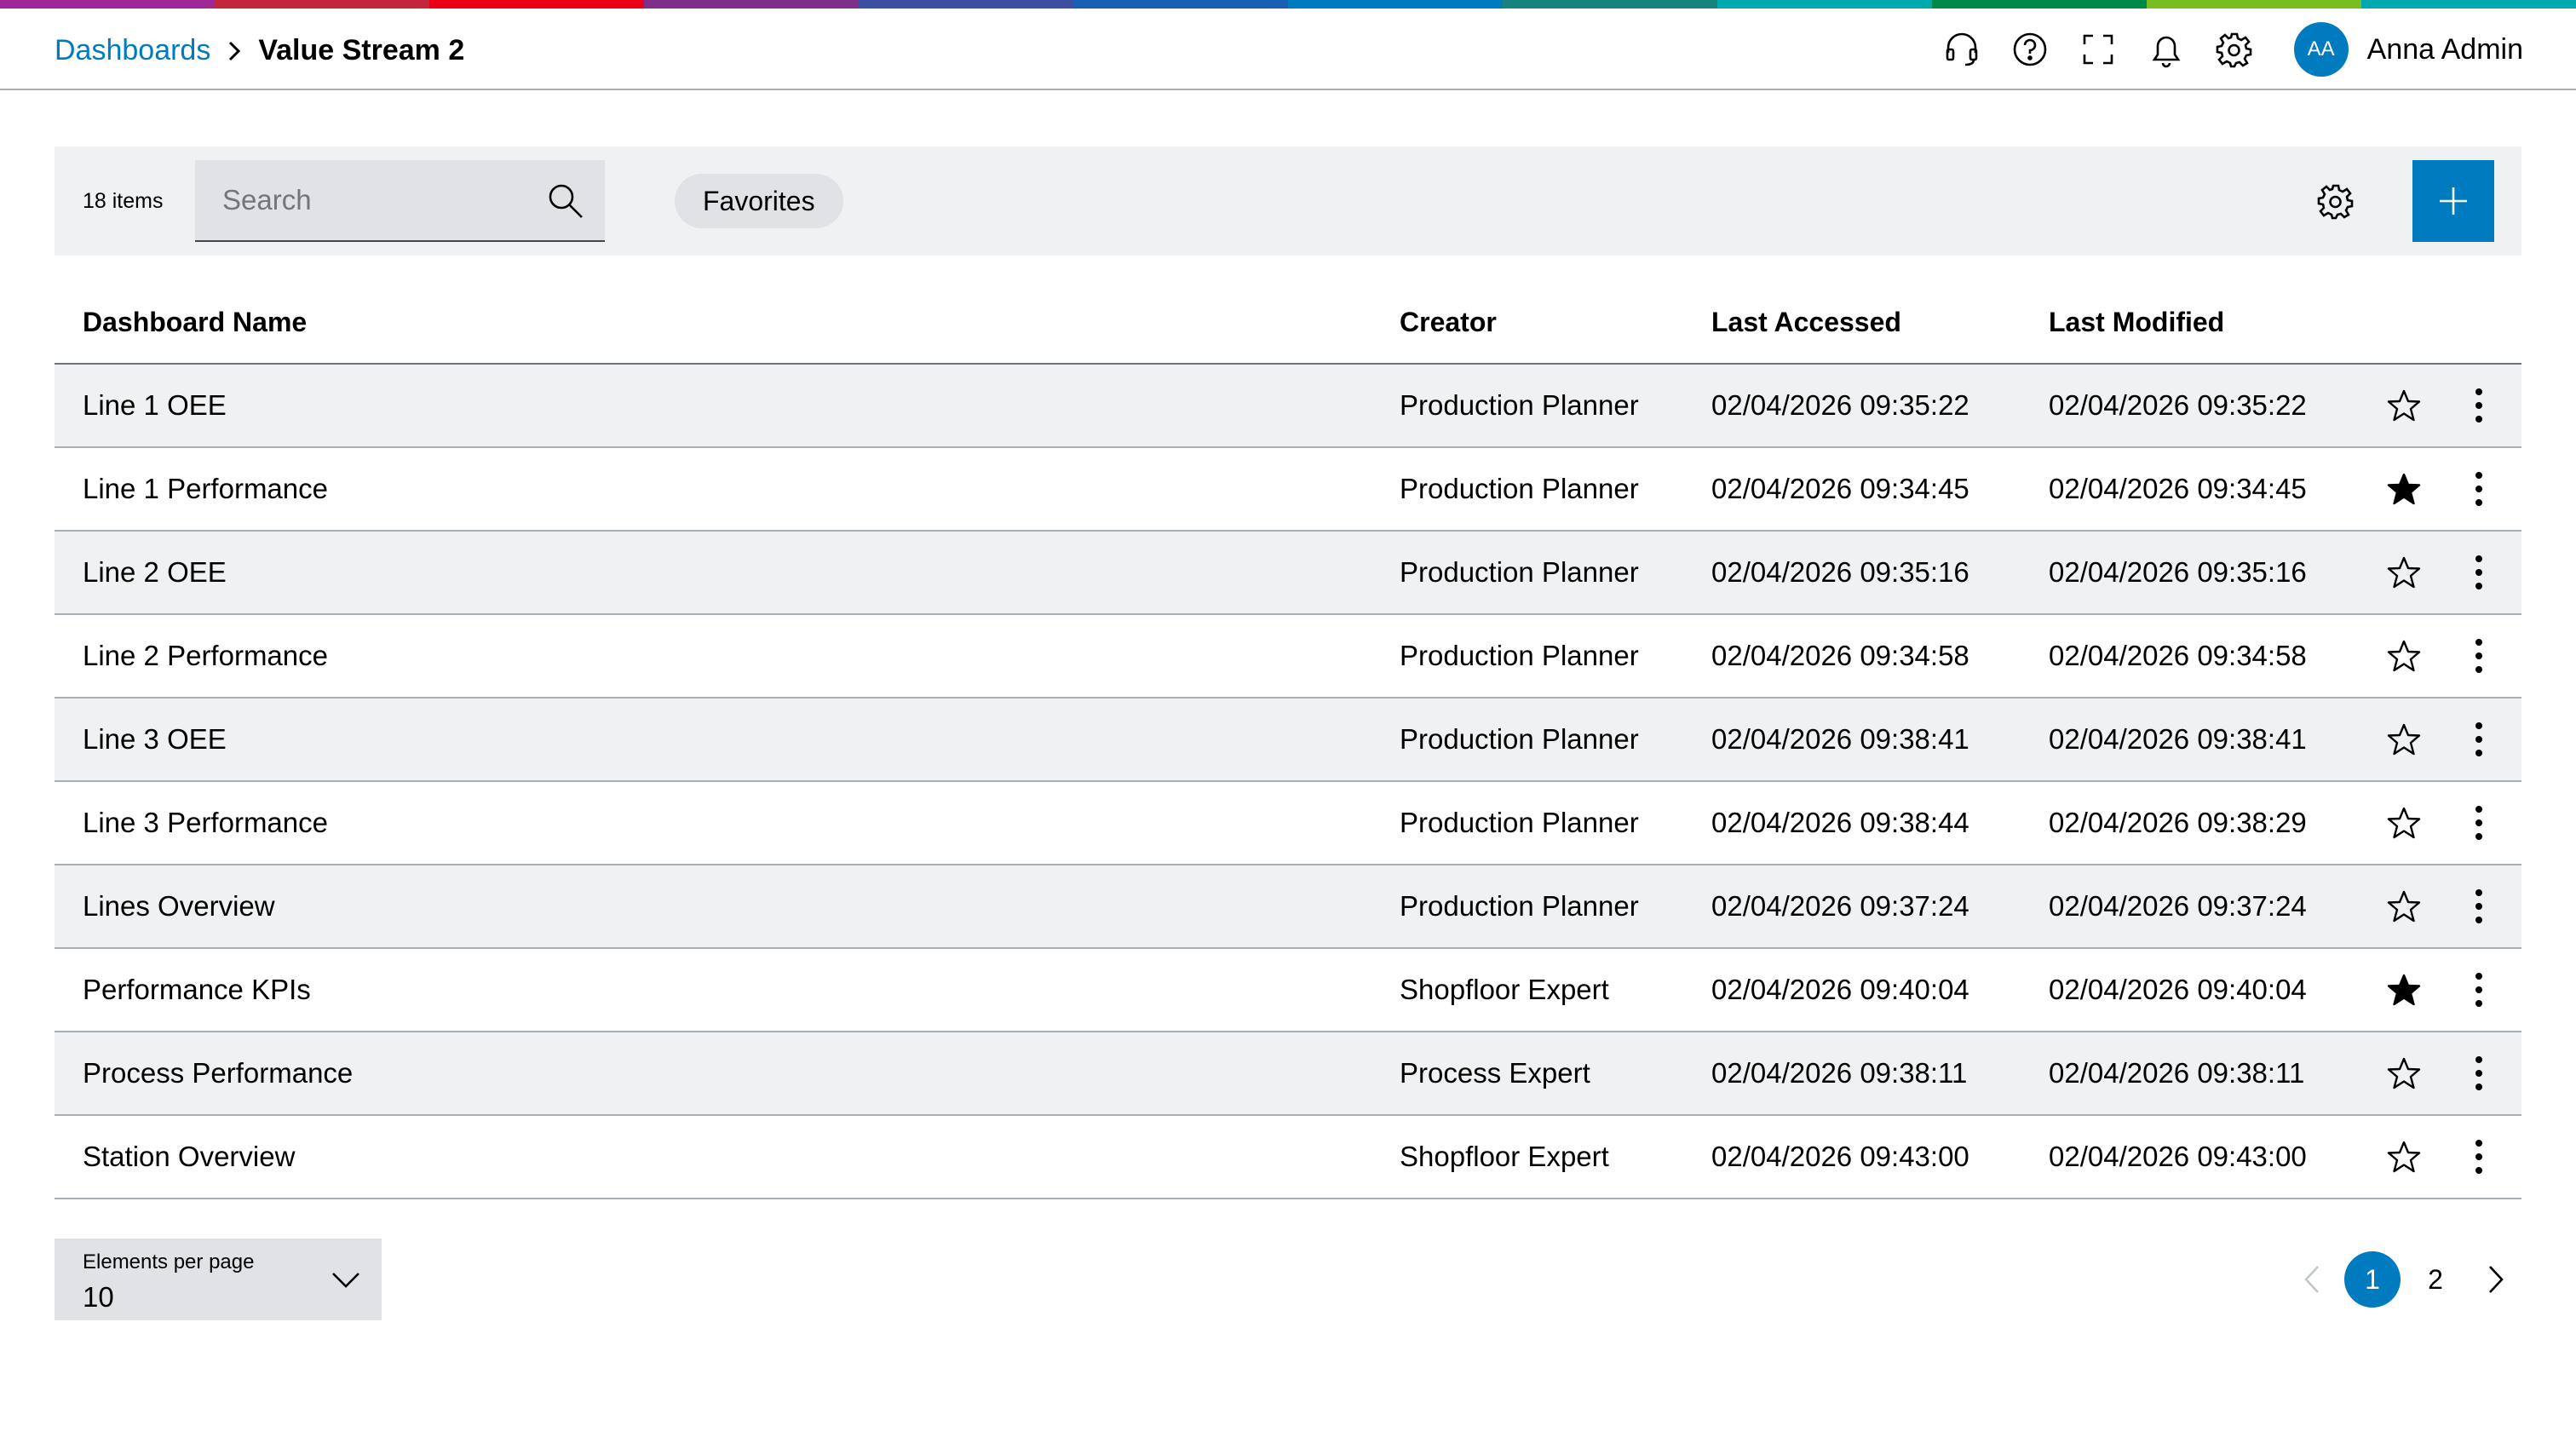 Image resolution: width=2576 pixels, height=1443 pixels. What do you see at coordinates (155, 405) in the screenshot?
I see `cell-dashboard-name: Line 1 OEE` at bounding box center [155, 405].